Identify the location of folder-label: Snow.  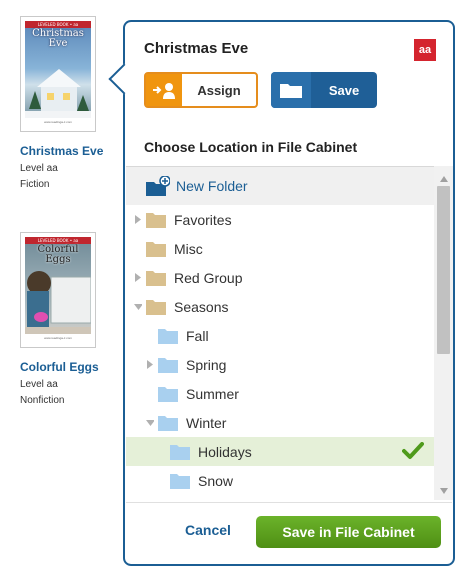
(216, 480).